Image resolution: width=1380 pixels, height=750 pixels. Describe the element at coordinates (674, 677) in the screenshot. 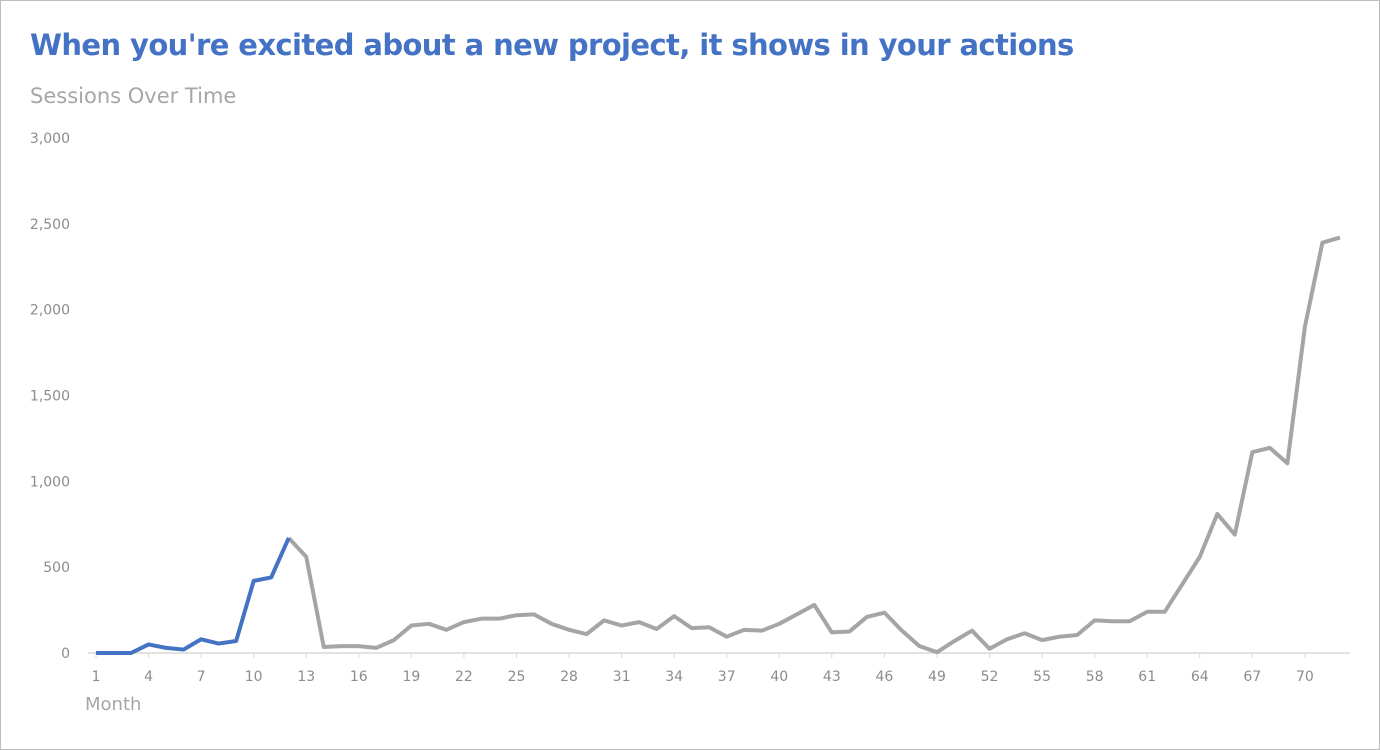

I see `x-tick-label: 34` at that location.